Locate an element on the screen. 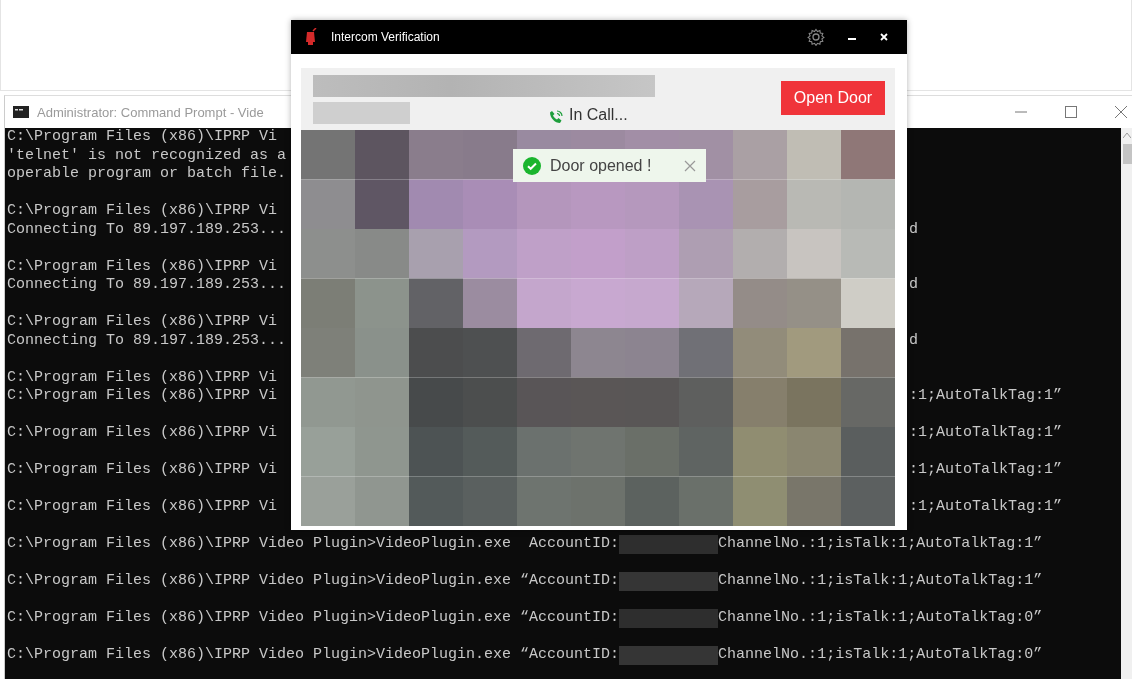 Image resolution: width=1132 pixels, height=679 pixels. phone-icon is located at coordinates (556, 117).